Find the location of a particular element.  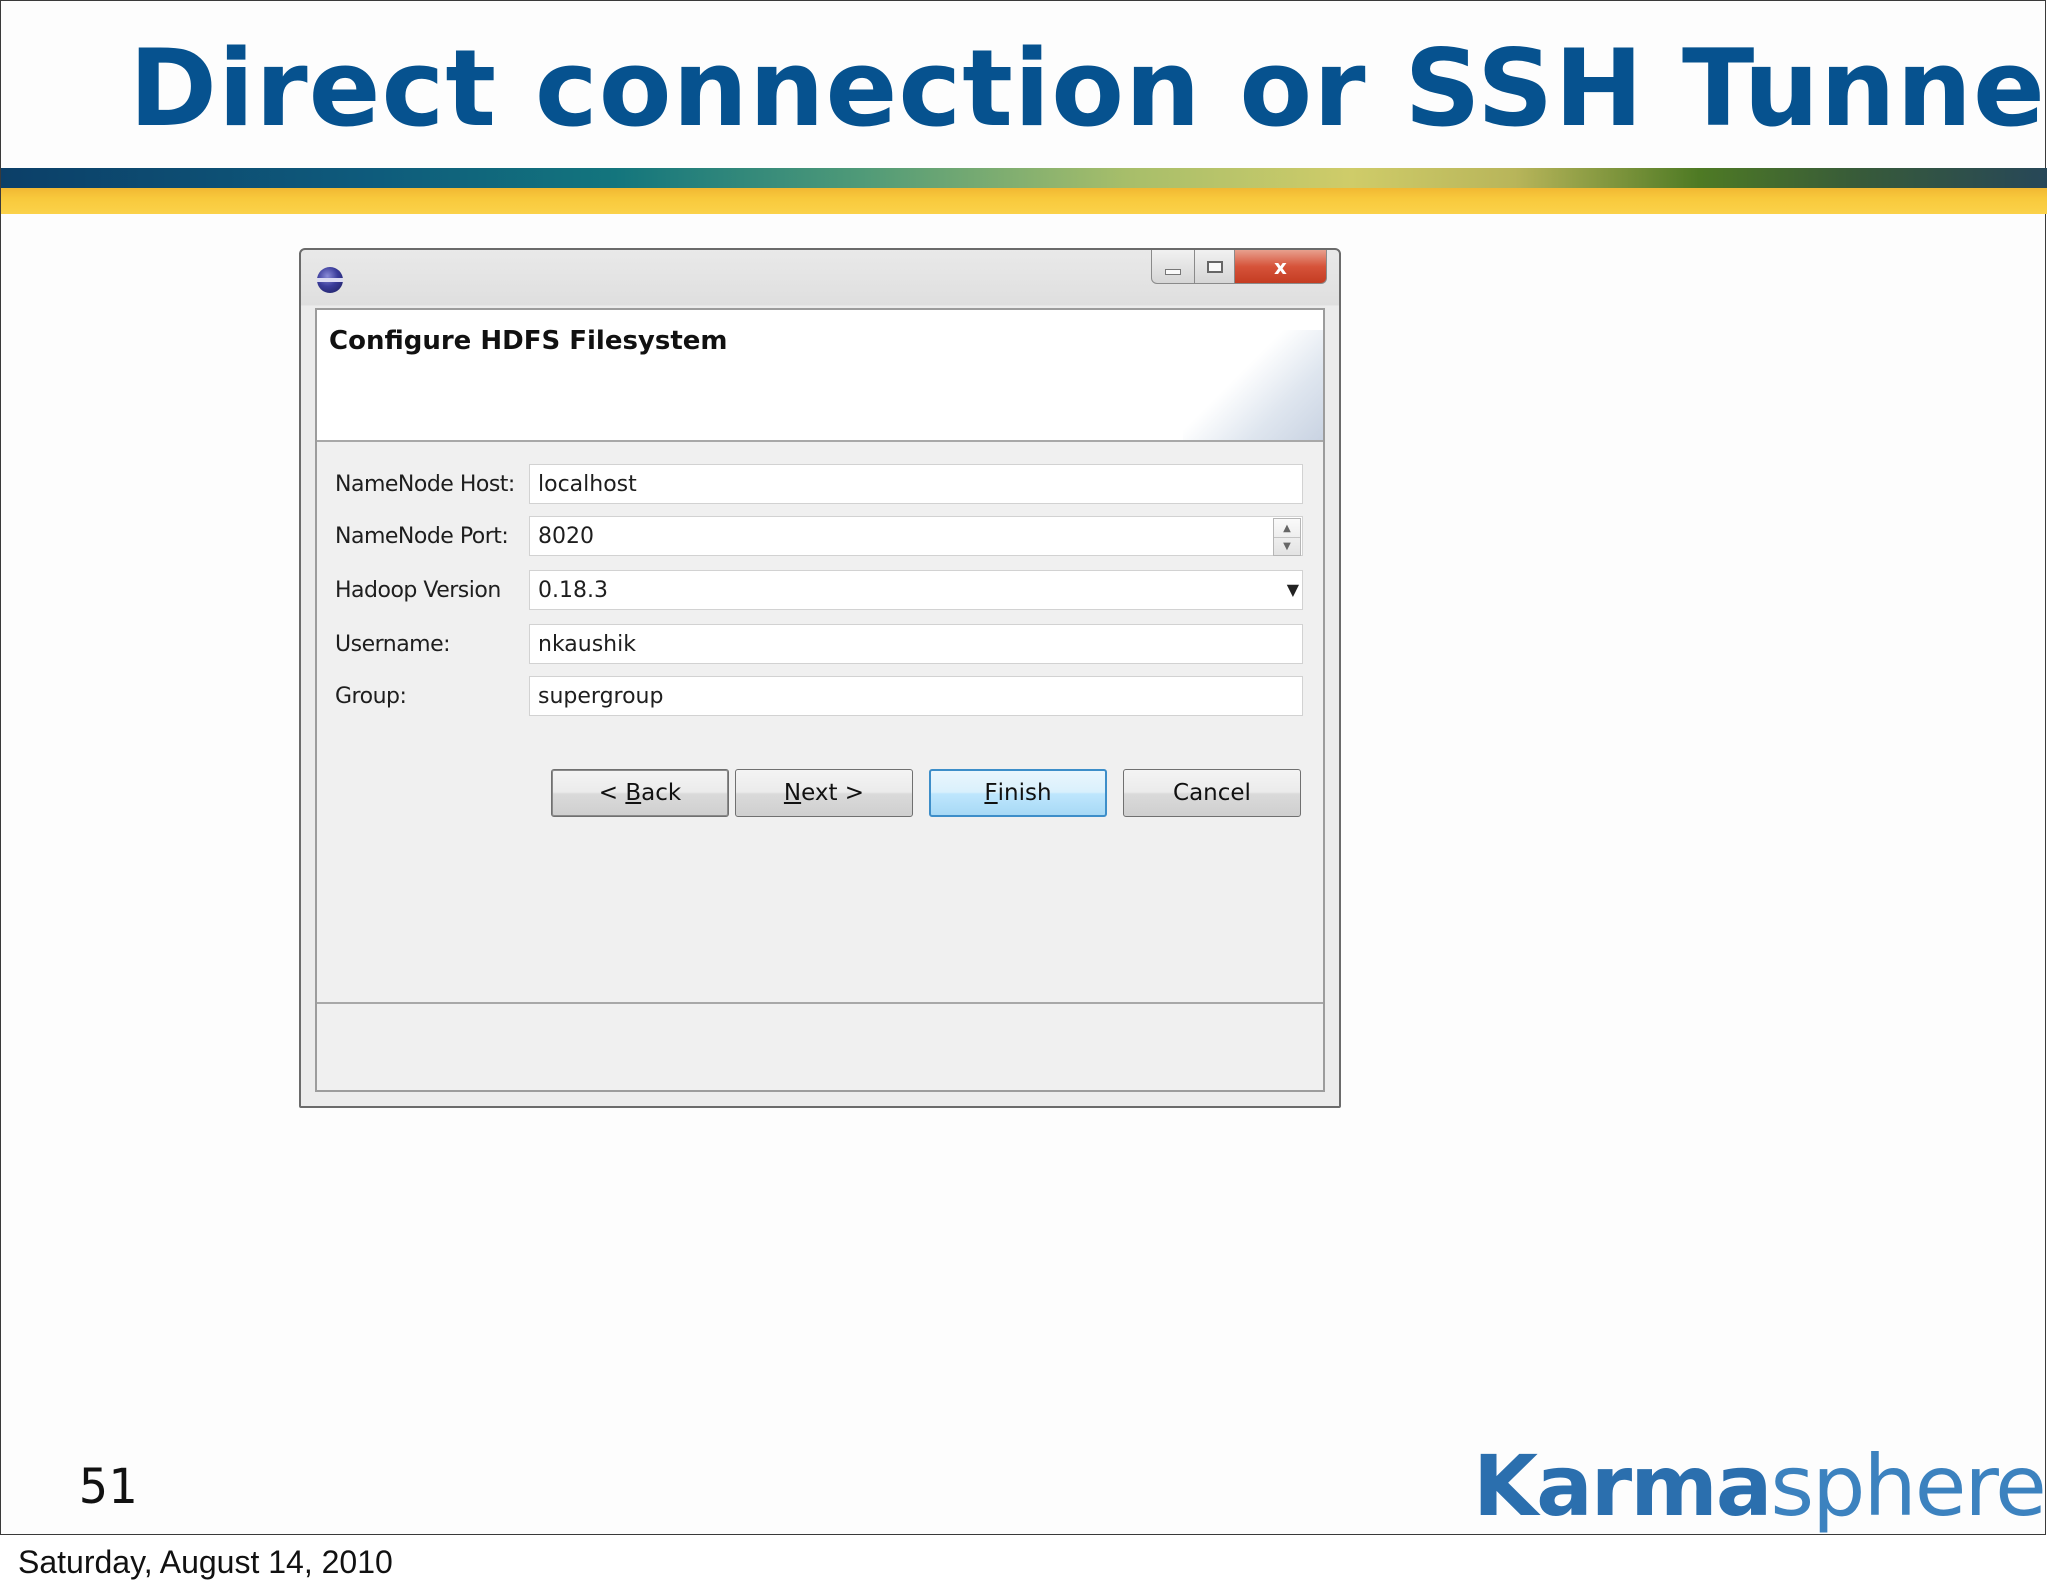

group-label: Group: is located at coordinates (371, 696).